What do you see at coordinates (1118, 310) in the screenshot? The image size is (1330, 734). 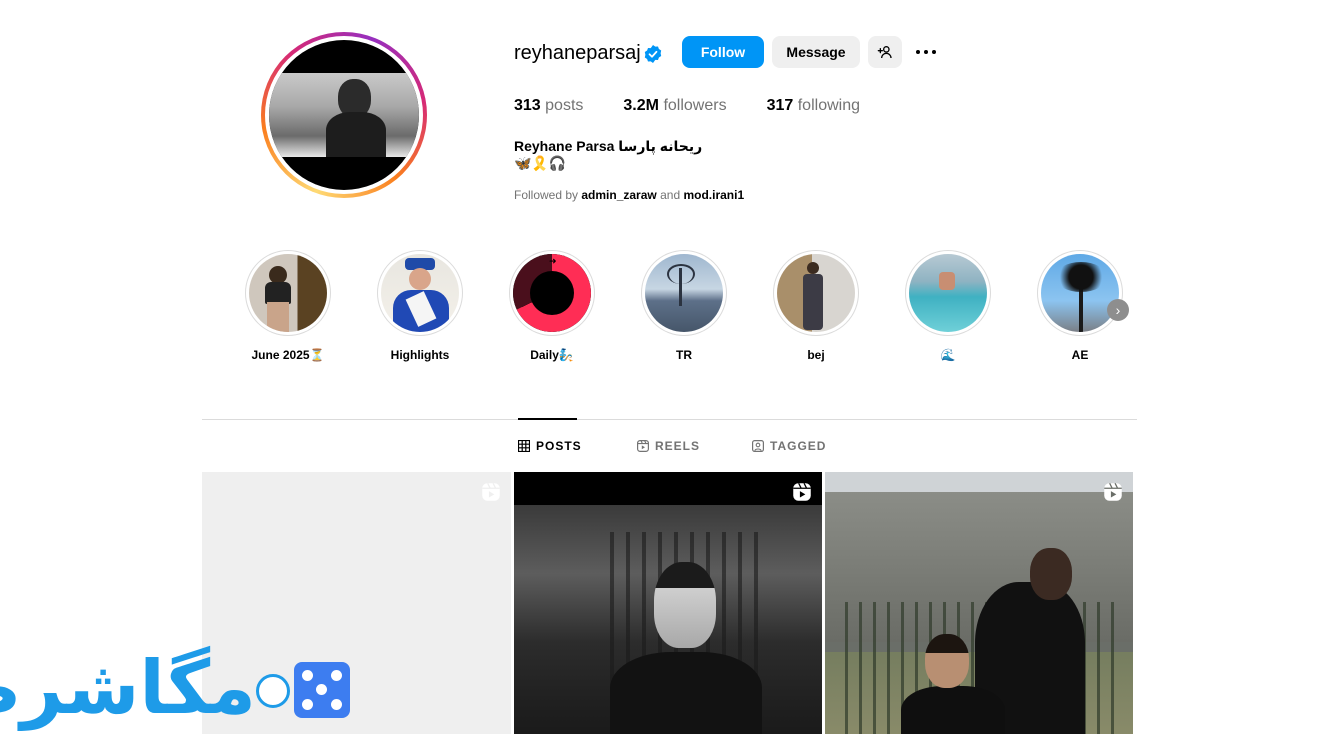 I see `highlights-next-icon: ›` at bounding box center [1118, 310].